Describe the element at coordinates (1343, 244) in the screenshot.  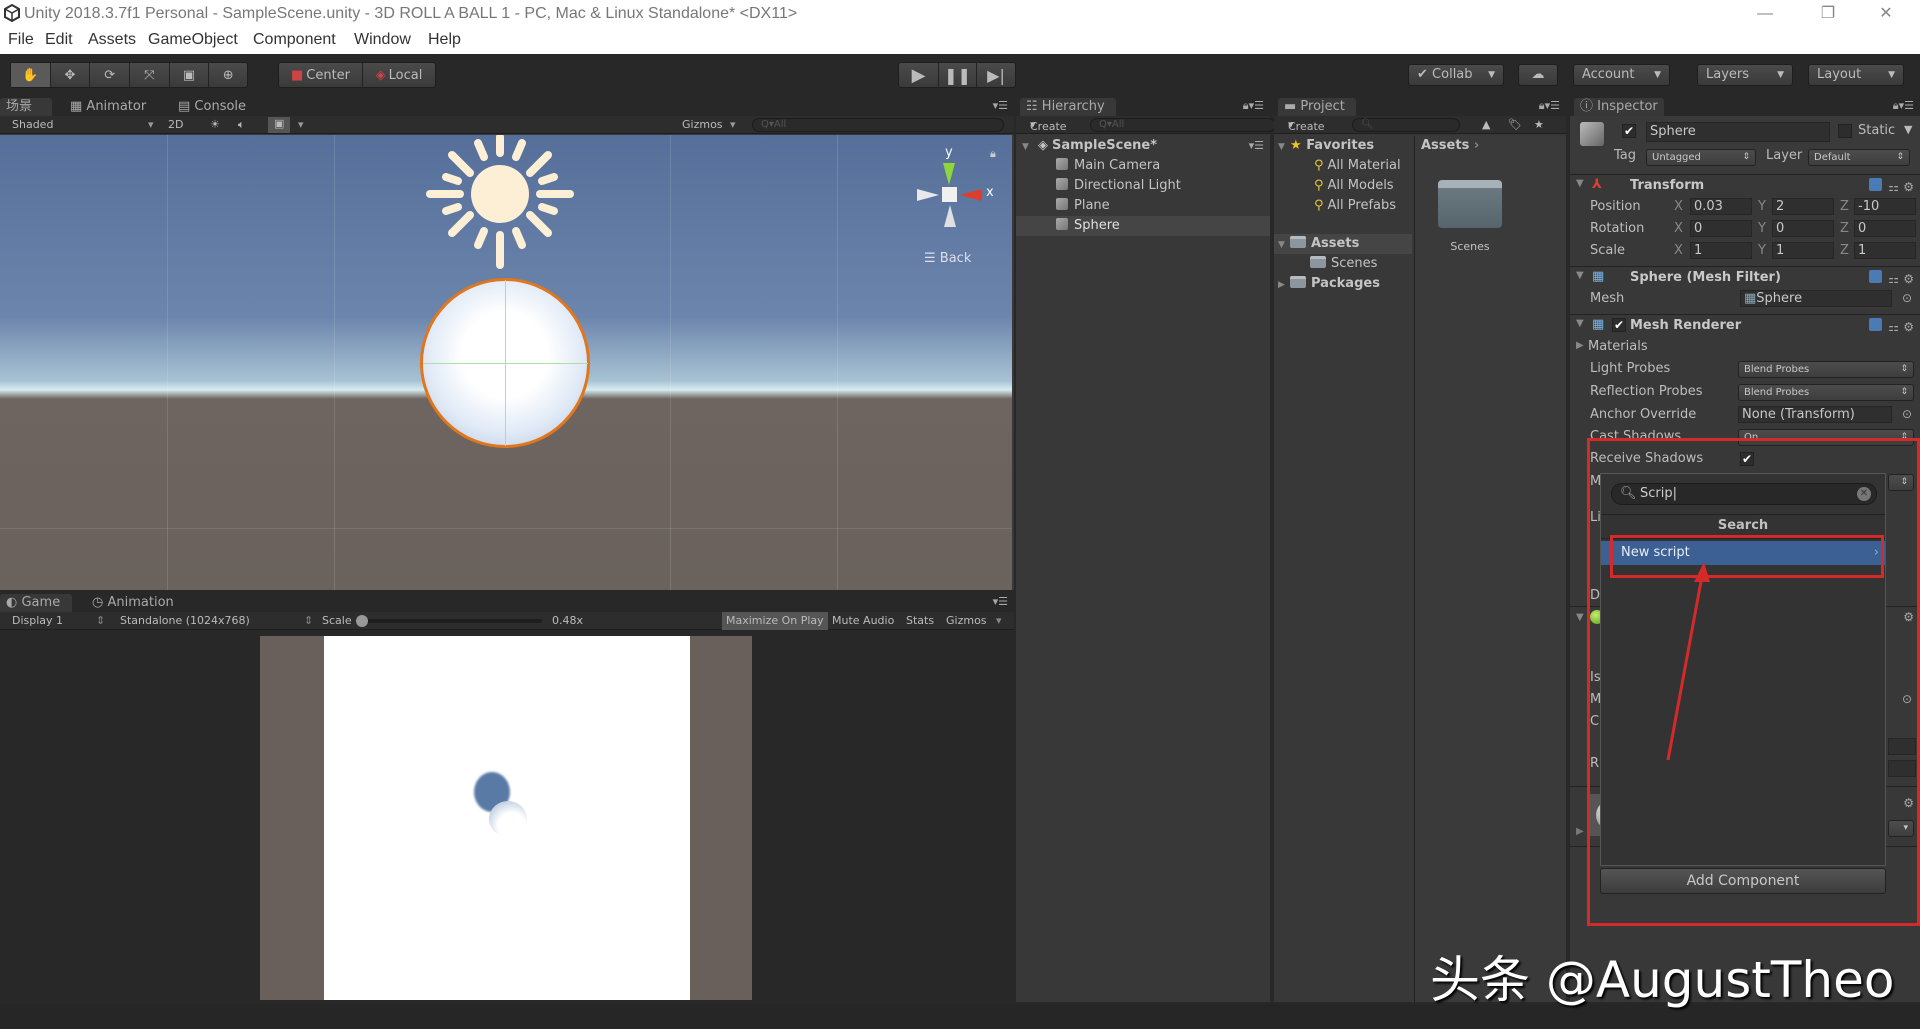
I see `assets-row: ▼ Assets` at that location.